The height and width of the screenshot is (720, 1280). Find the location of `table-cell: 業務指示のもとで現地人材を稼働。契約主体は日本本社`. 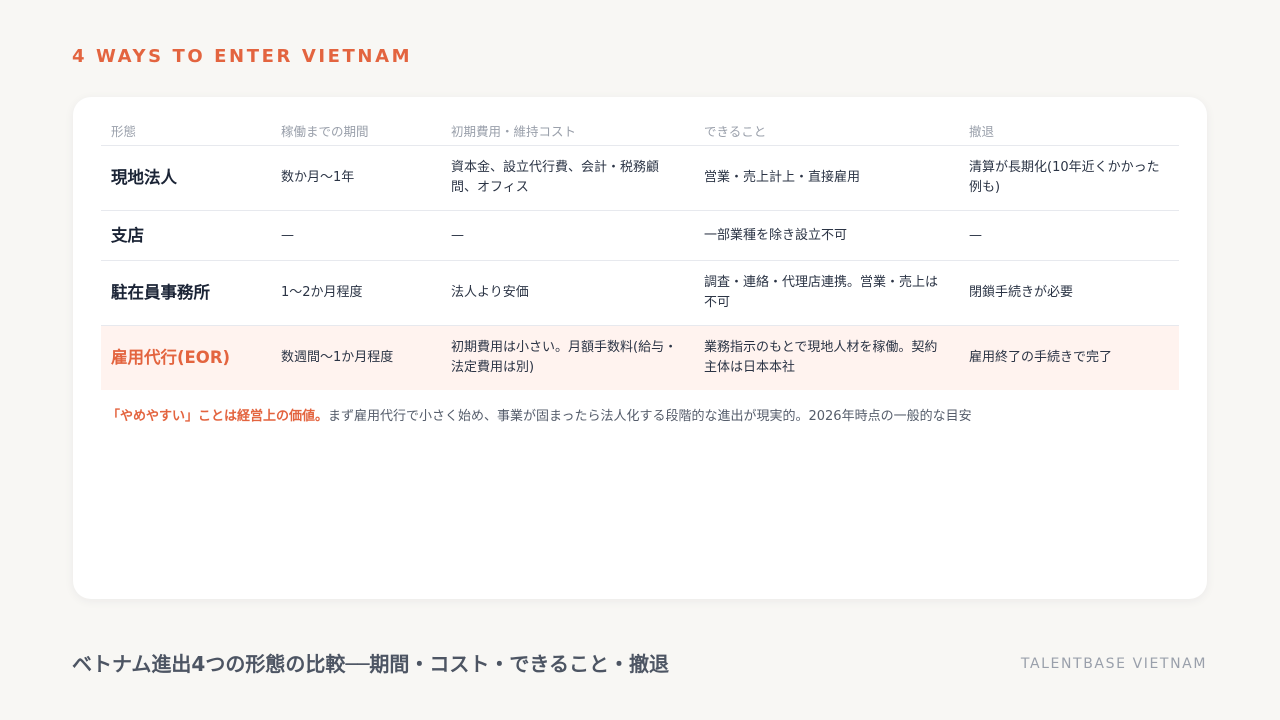

table-cell: 業務指示のもとで現地人材を稼働。契約主体は日本本社 is located at coordinates (826, 357).